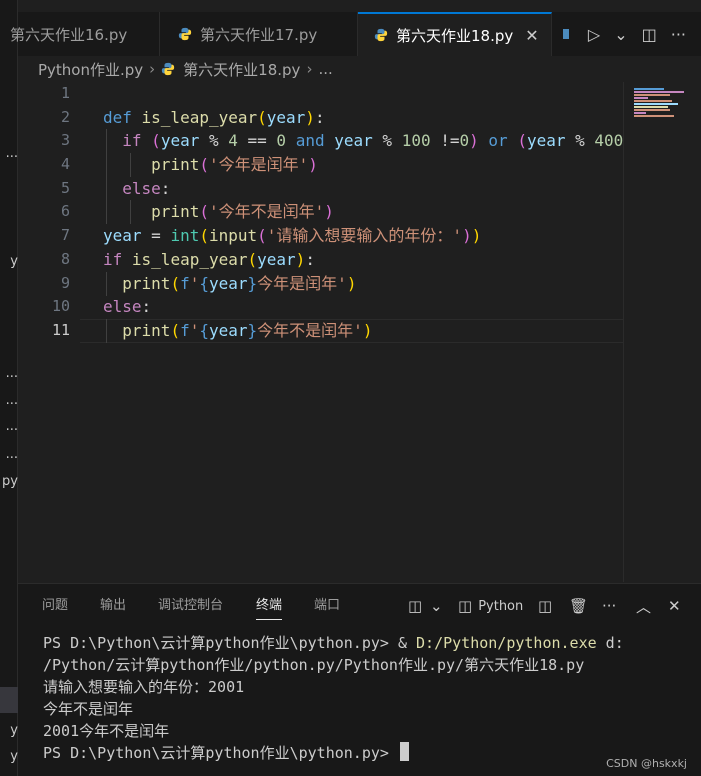 This screenshot has height=776, width=701. What do you see at coordinates (363, 236) in the screenshot?
I see `code-line: year = int(input('请输入想要输入的年份：'))` at bounding box center [363, 236].